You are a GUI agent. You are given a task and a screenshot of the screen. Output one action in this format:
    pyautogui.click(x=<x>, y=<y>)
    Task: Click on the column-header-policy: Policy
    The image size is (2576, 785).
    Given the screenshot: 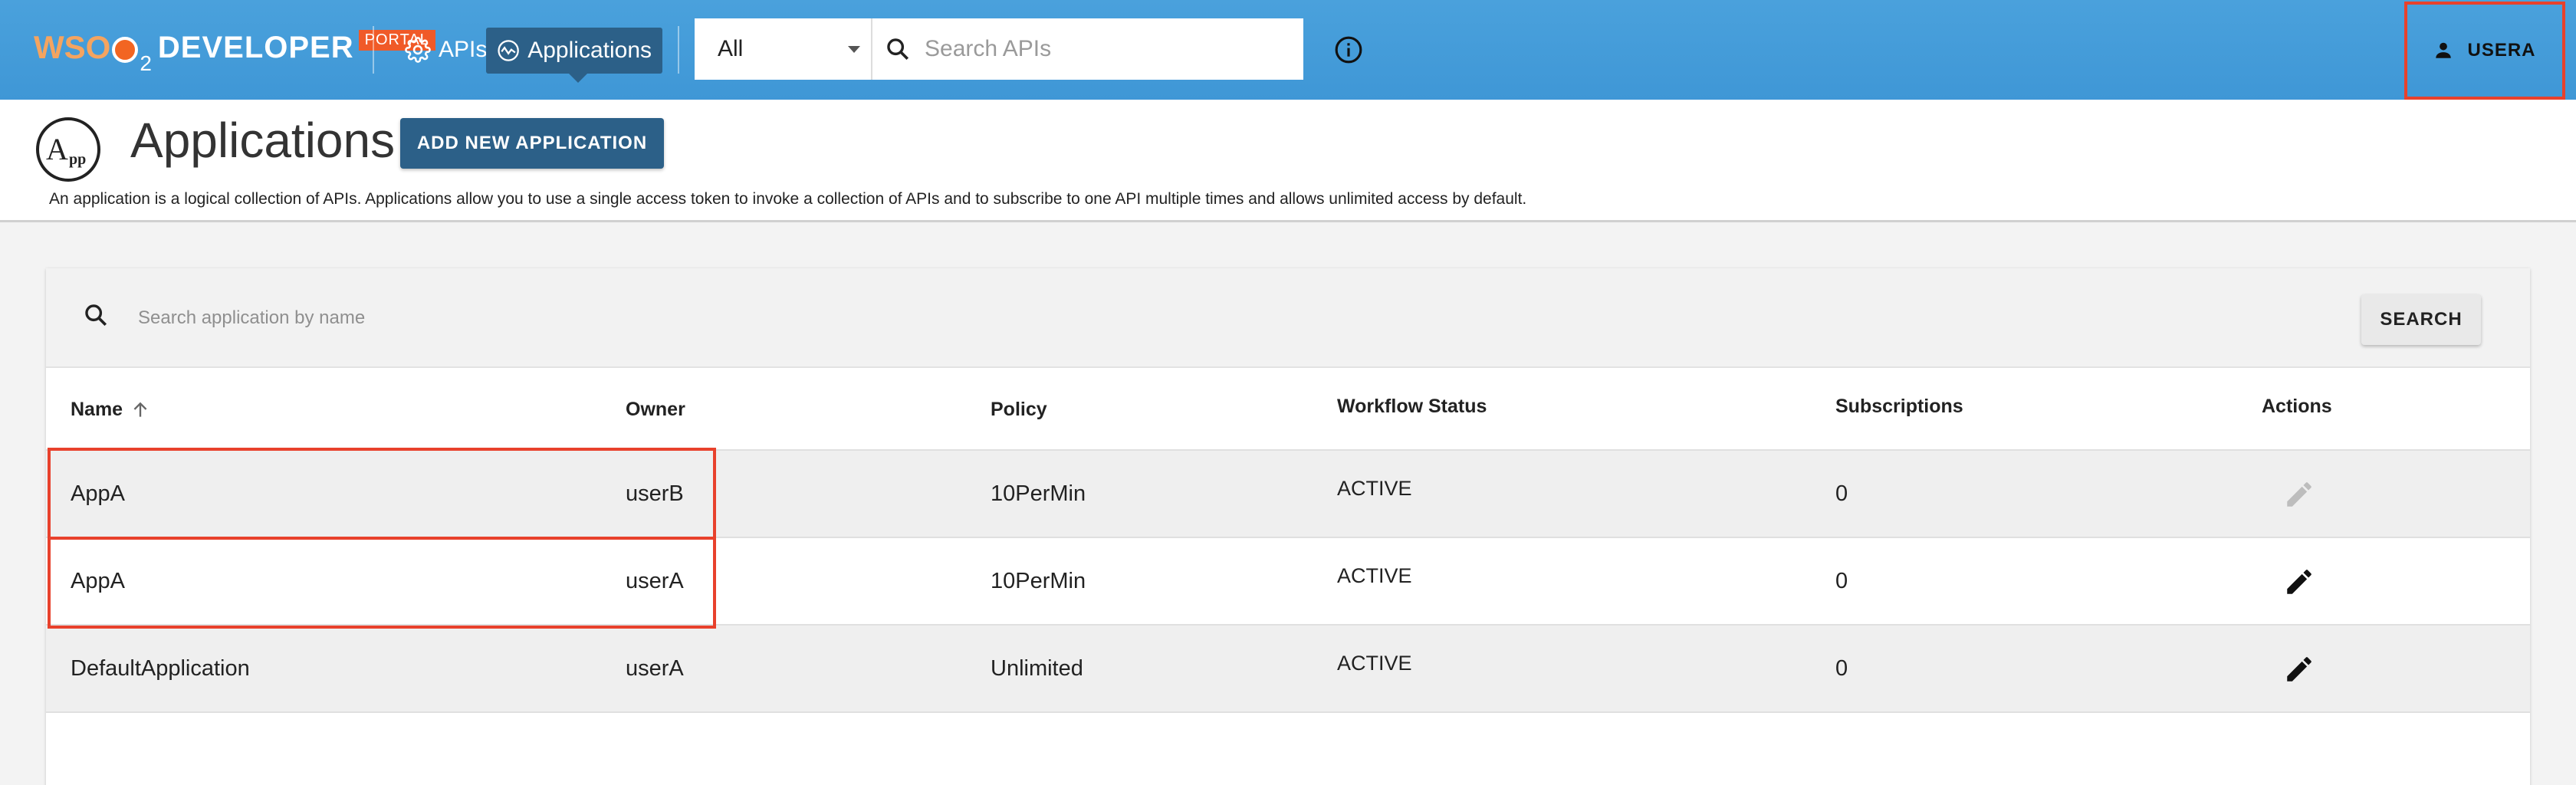 What is the action you would take?
    pyautogui.click(x=1019, y=410)
    